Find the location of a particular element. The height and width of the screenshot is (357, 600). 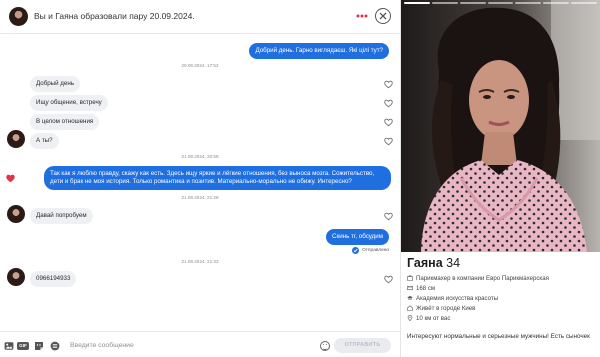

profile-education: Академия искусства красоты is located at coordinates (452, 298).